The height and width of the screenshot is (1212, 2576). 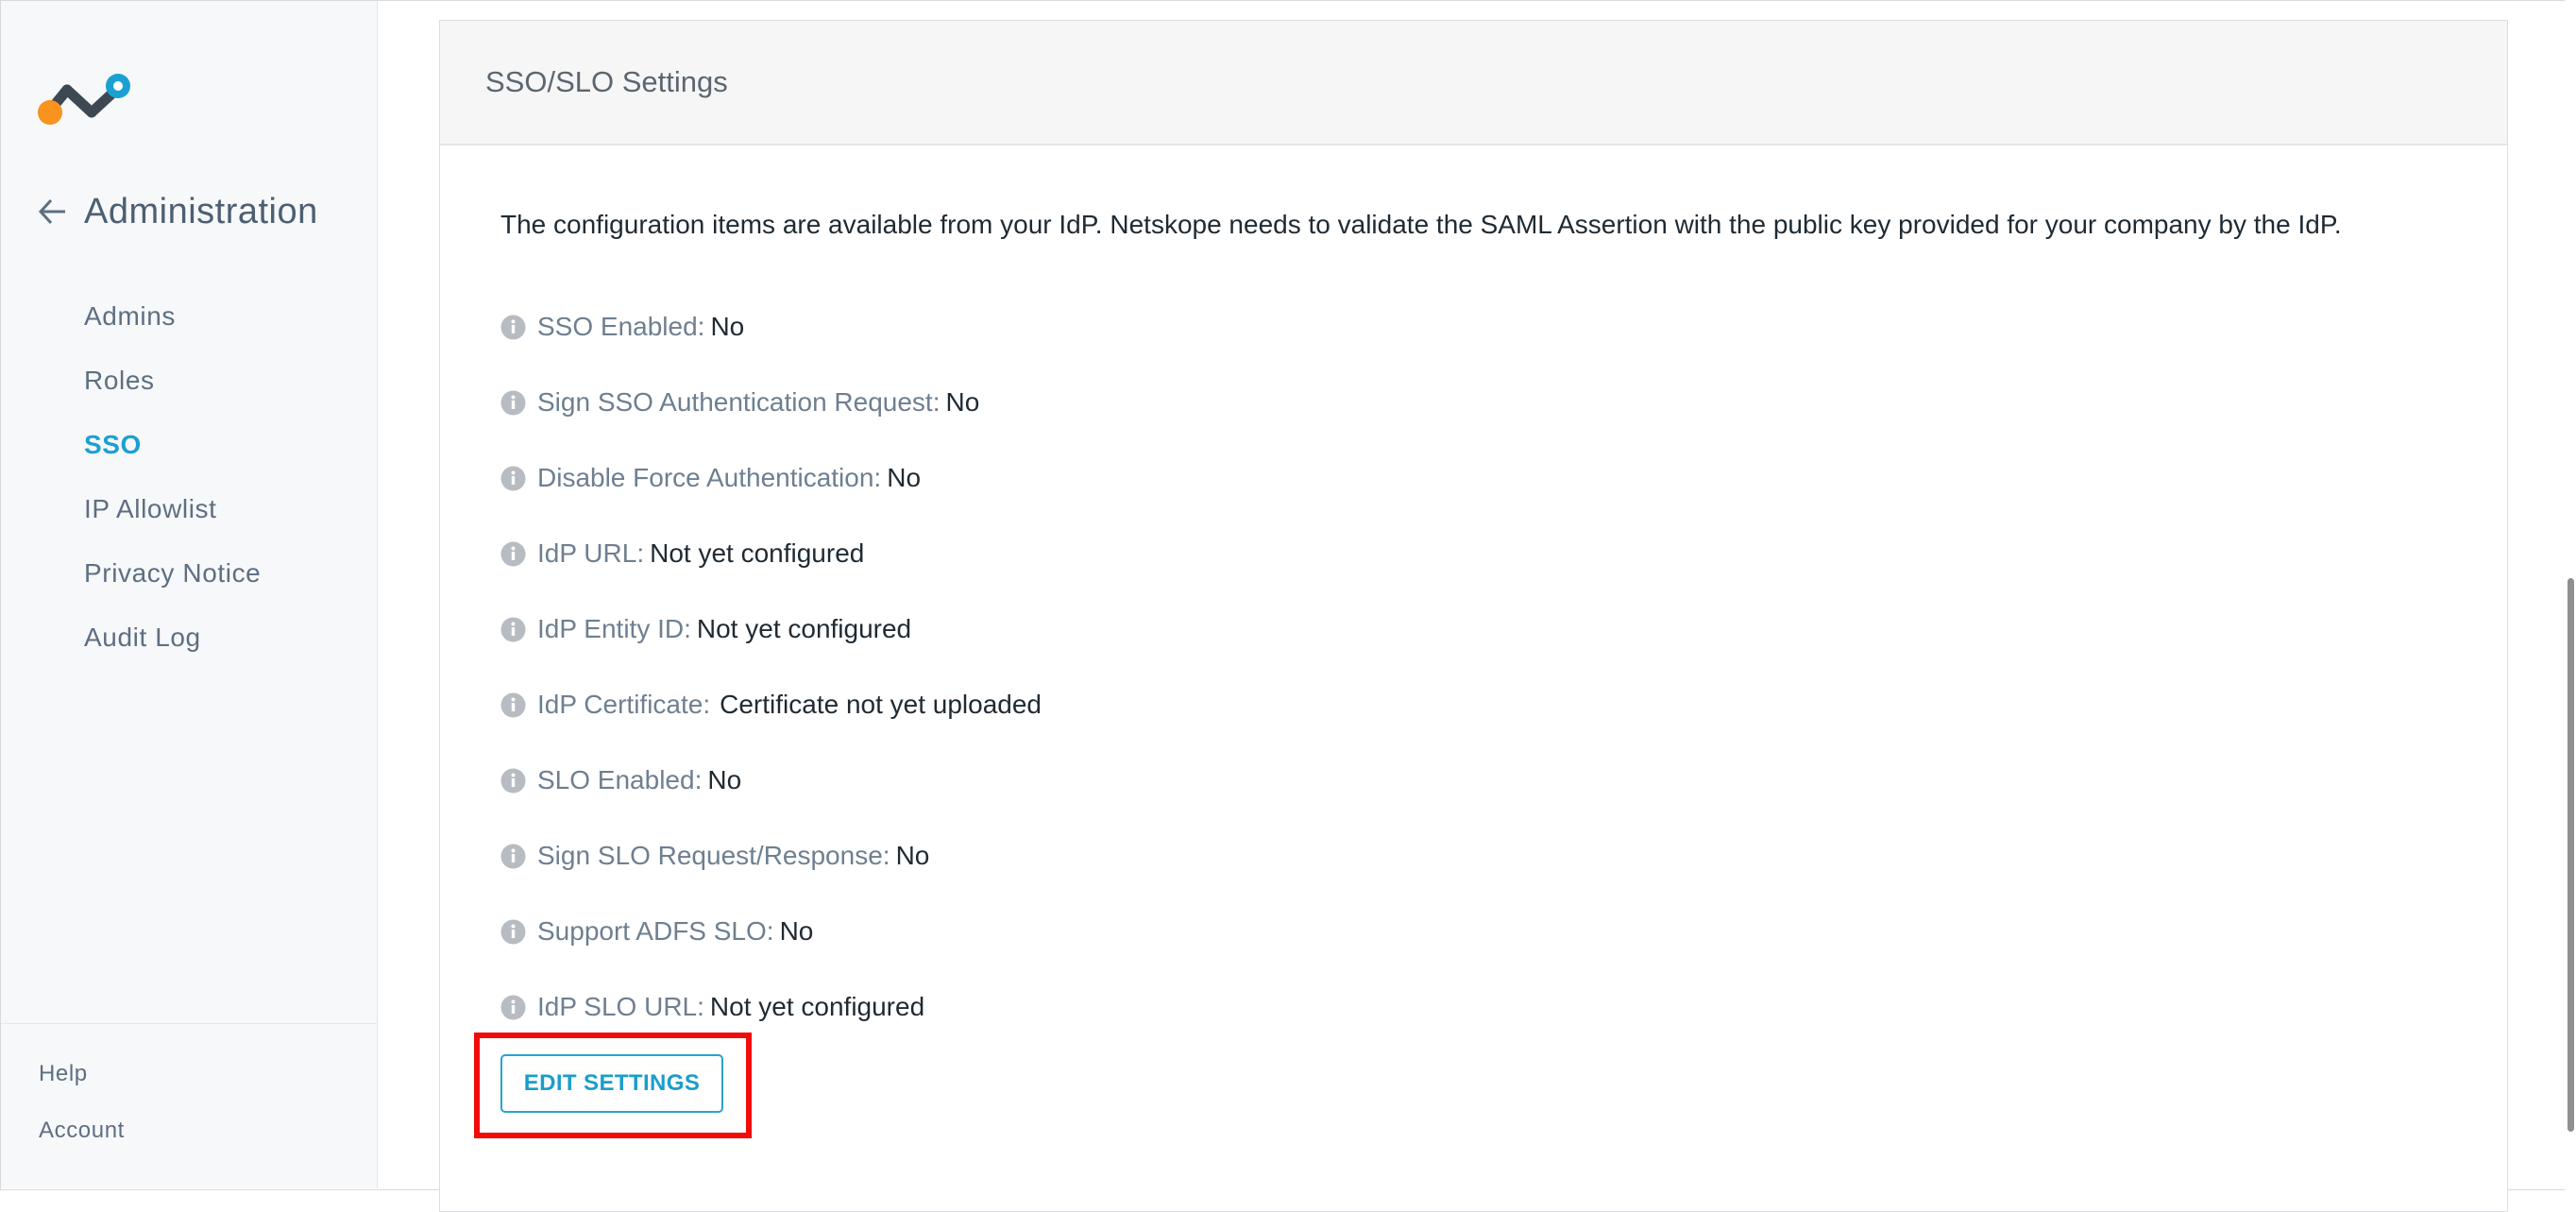 I want to click on field-label: Sign SLO Request/Response:, so click(x=713, y=855).